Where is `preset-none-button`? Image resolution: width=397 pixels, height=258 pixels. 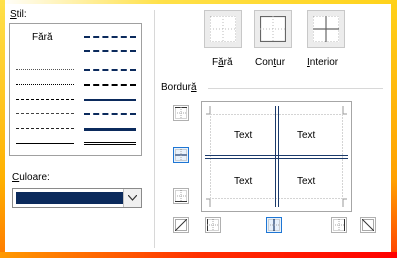 preset-none-button is located at coordinates (223, 29).